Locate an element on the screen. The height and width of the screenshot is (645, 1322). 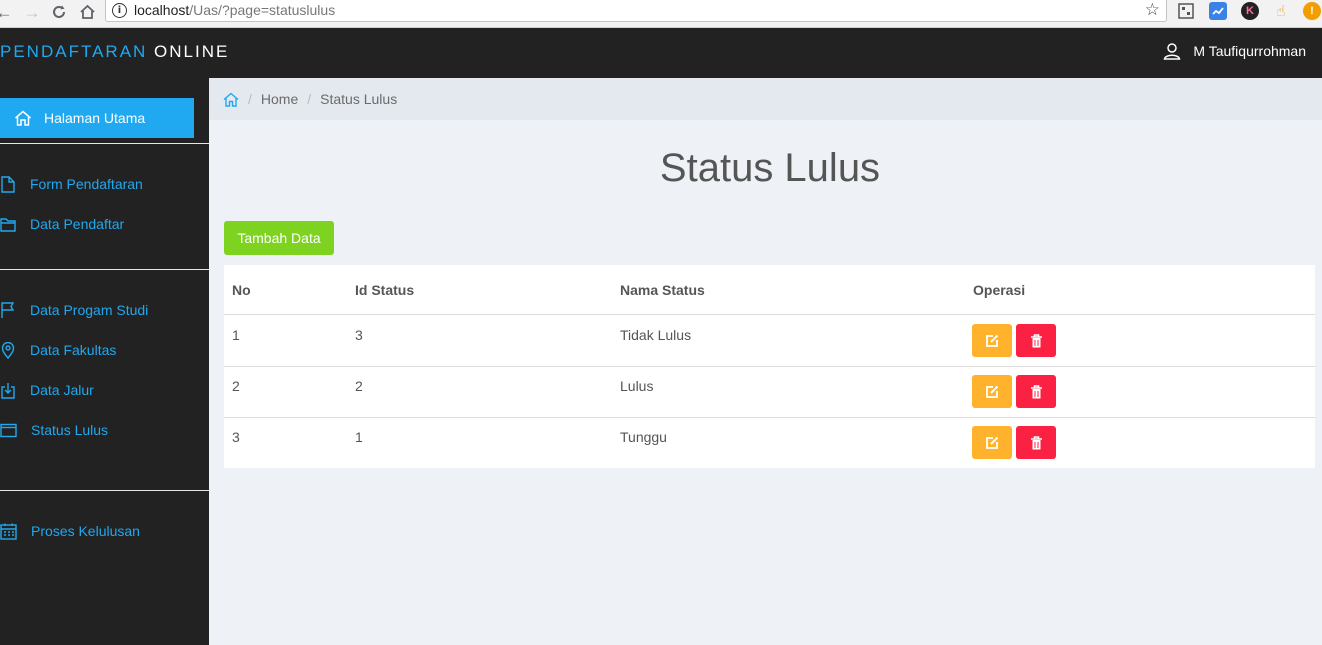
reload-icon is located at coordinates (59, 12).